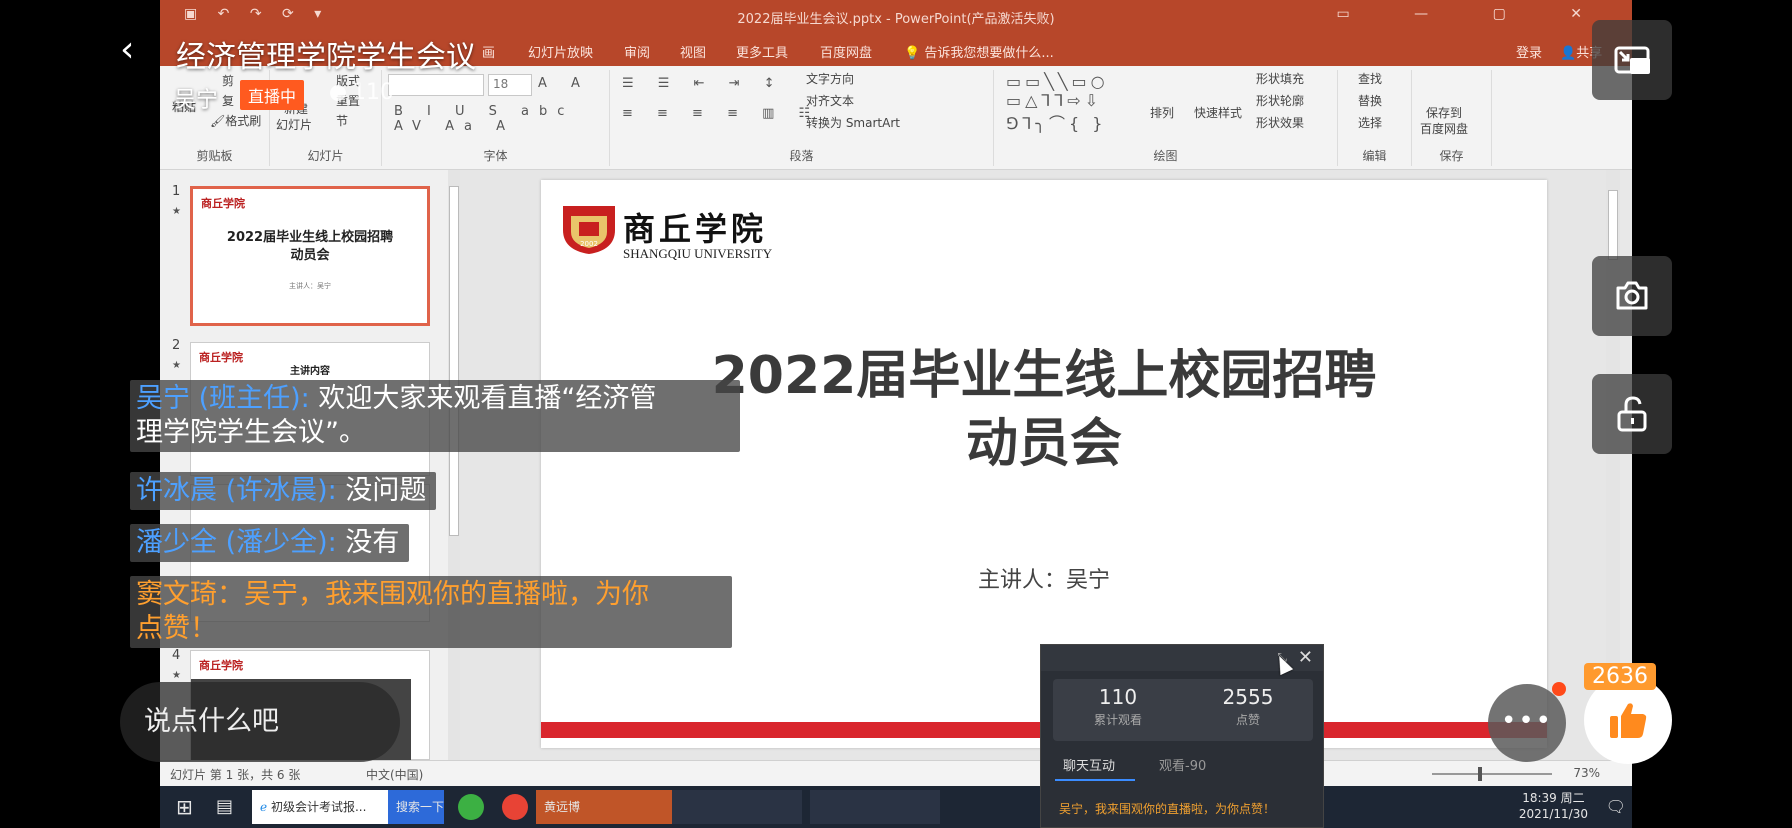 This screenshot has height=828, width=1792. What do you see at coordinates (1529, 51) in the screenshot?
I see `login-link: 登录` at bounding box center [1529, 51].